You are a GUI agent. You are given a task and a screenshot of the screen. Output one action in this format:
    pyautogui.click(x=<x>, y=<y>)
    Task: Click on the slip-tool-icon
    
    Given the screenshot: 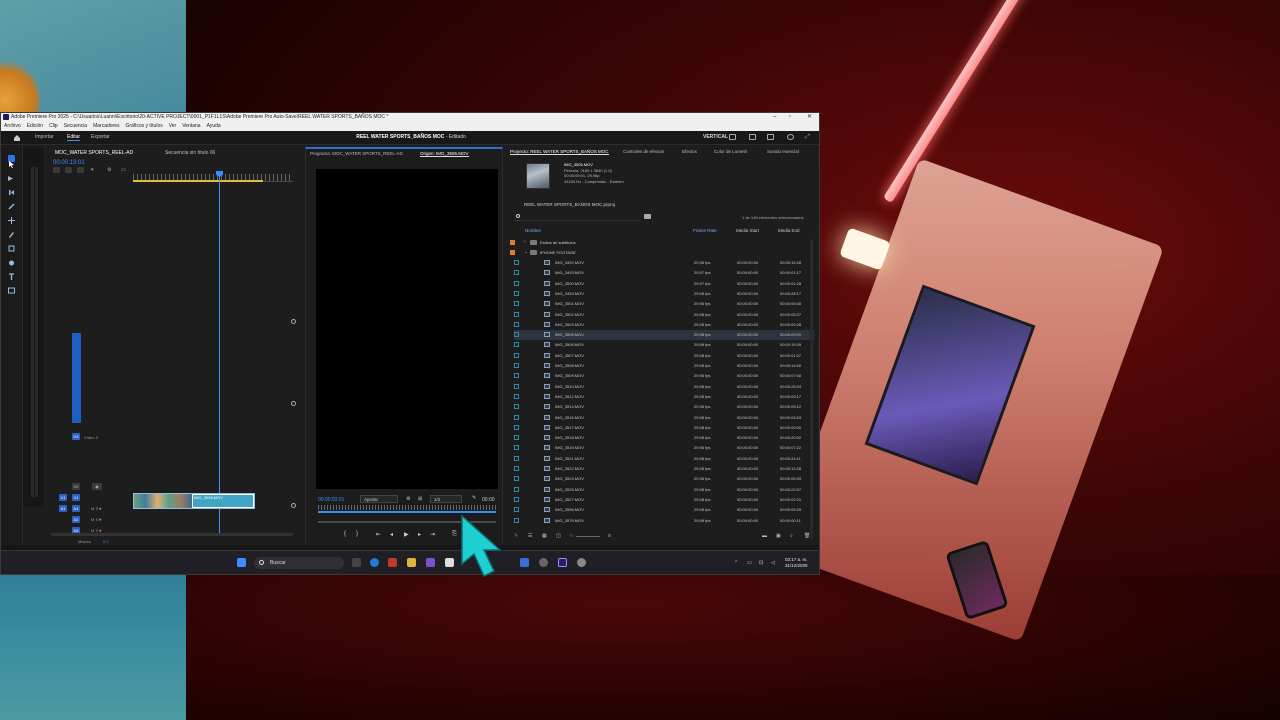 What is the action you would take?
    pyautogui.click(x=11, y=217)
    